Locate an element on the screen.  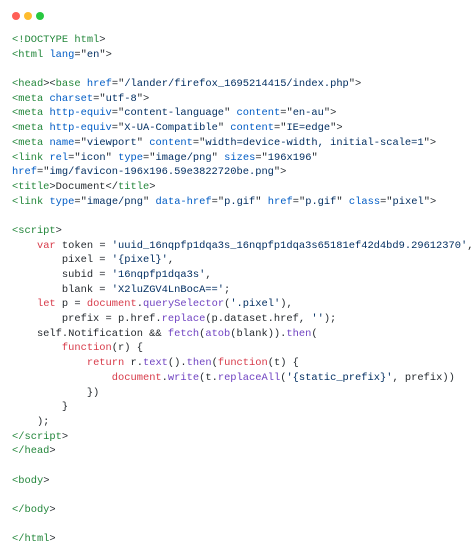
code-token: var is located at coordinates (46, 245).